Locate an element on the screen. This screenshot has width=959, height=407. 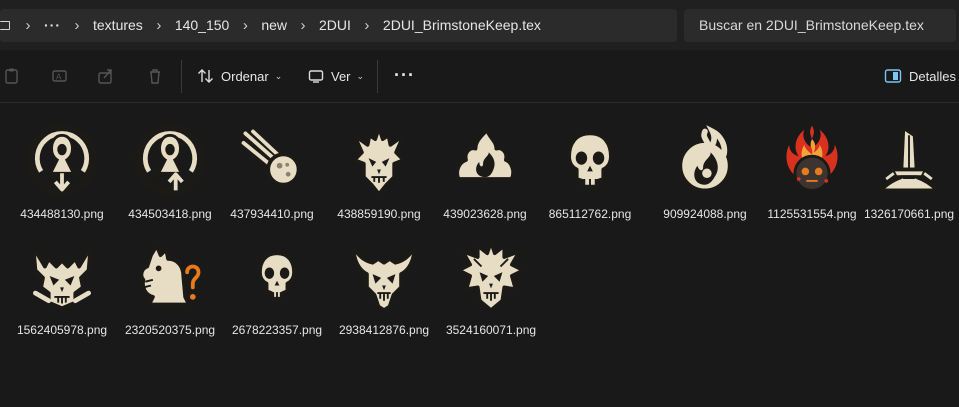
small-skull-icon is located at coordinates (277, 276).